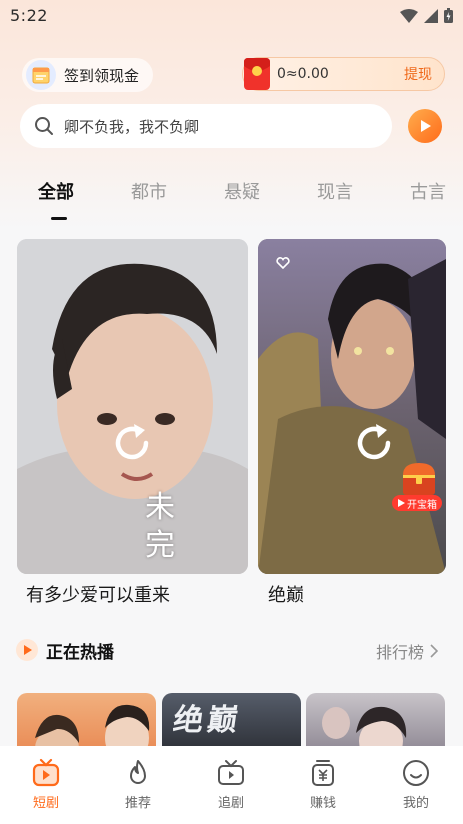 Image resolution: width=463 pixels, height=824 pixels. Describe the element at coordinates (149, 191) in the screenshot. I see `tab-urban: 都市` at that location.